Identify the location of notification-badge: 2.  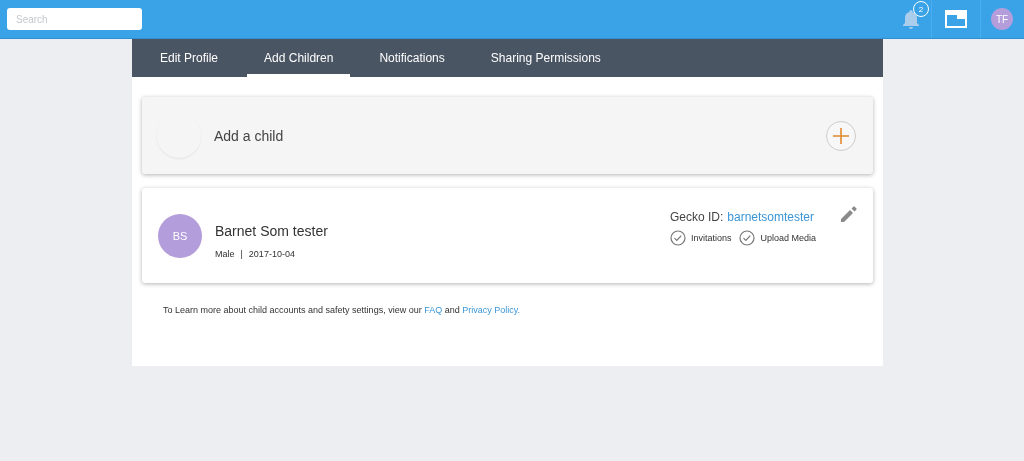
(921, 9).